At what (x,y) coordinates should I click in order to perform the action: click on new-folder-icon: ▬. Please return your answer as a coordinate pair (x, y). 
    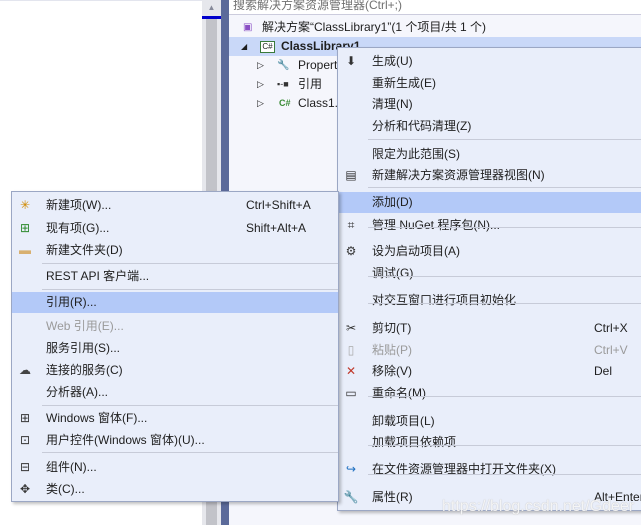
    Looking at the image, I should click on (25, 250).